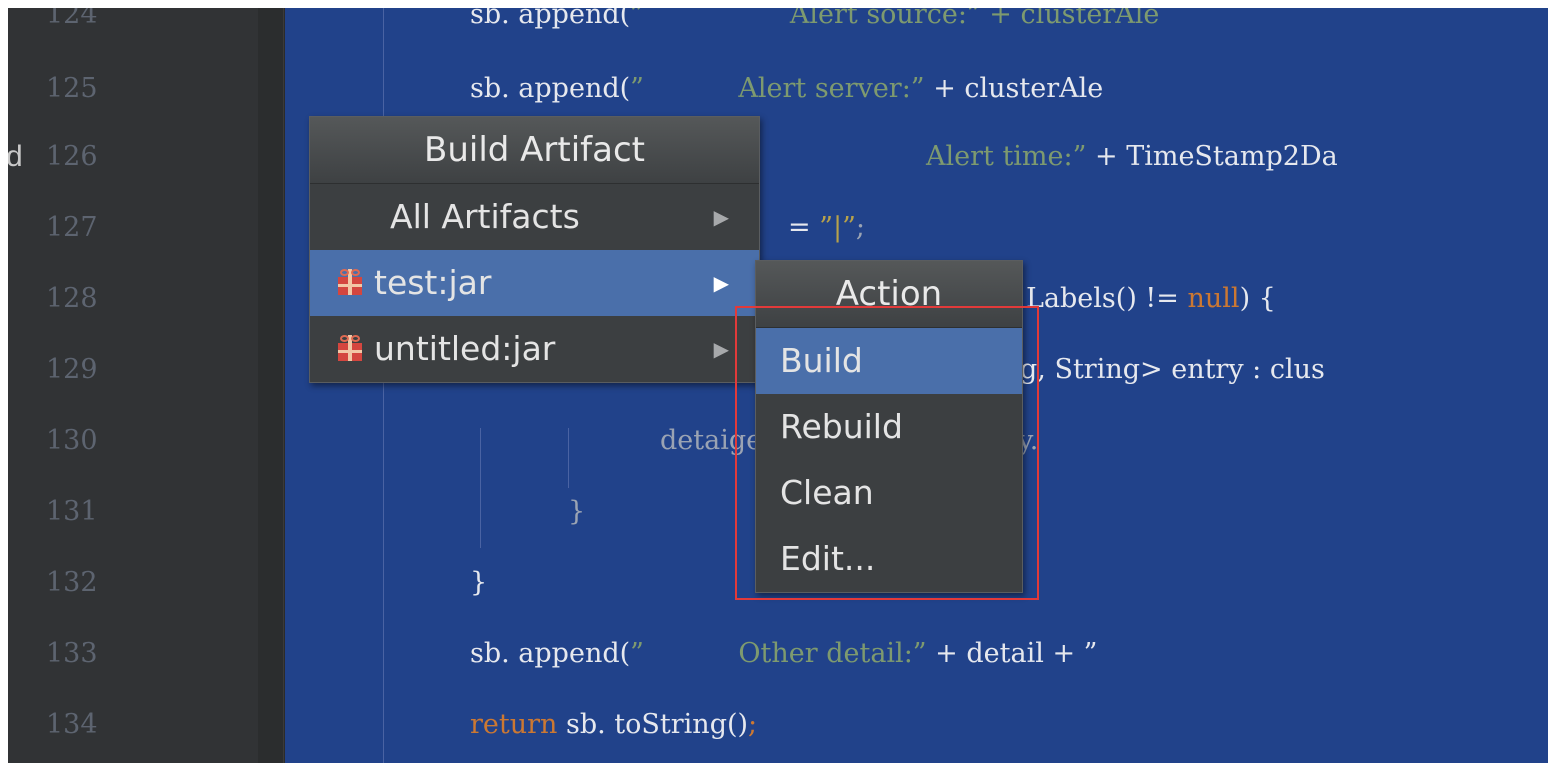 Image resolution: width=1550 pixels, height=763 pixels. Describe the element at coordinates (1006, 156) in the screenshot. I see `code-token: Alert time:”` at that location.